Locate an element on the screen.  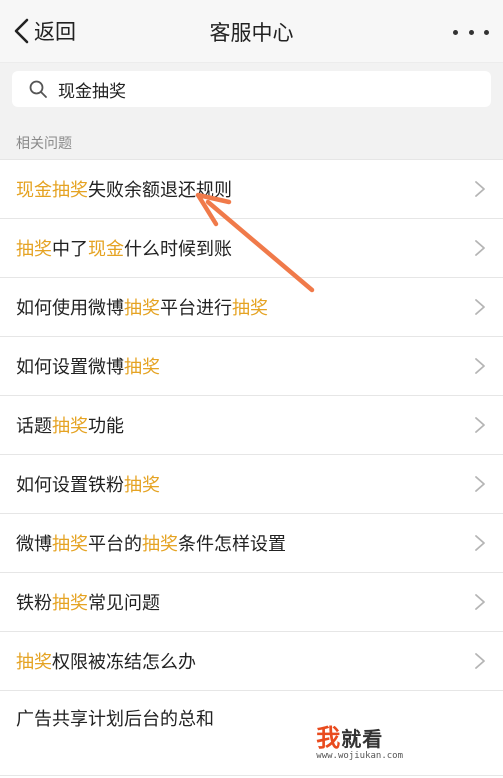
back-label: 返回 is located at coordinates (55, 32).